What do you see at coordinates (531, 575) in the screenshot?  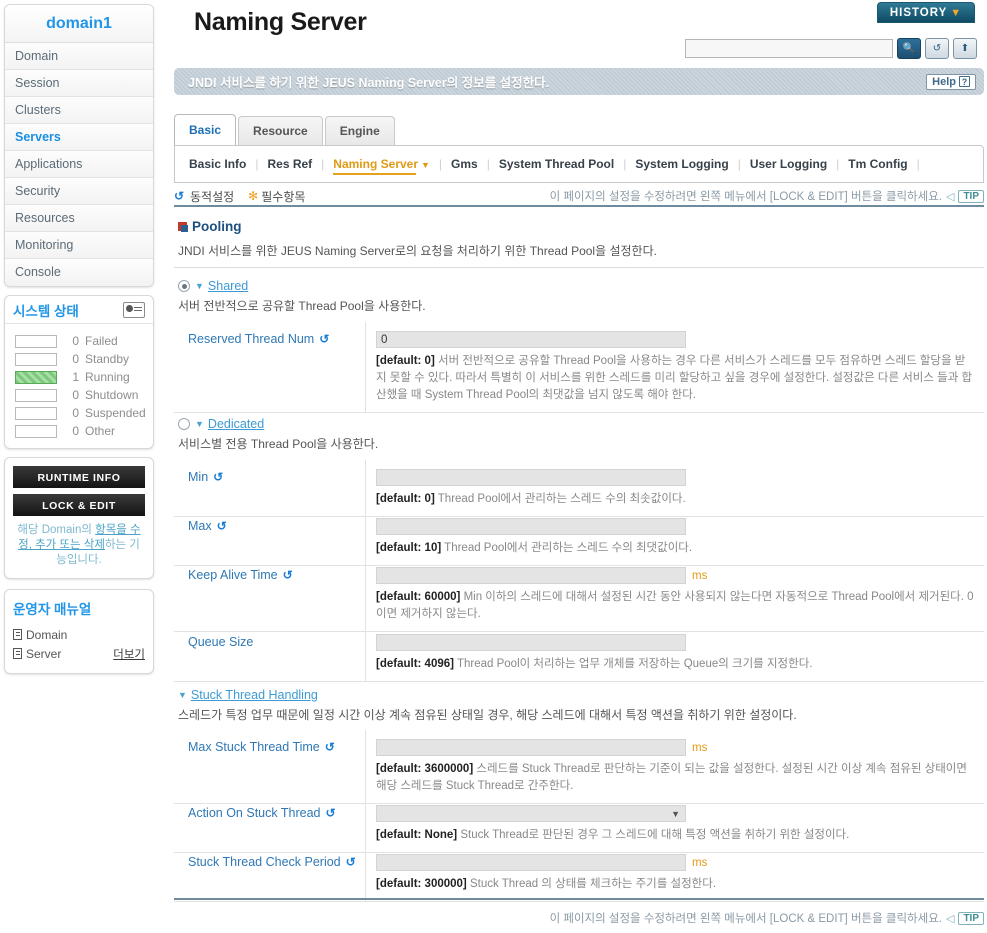 I see `keep-alive-time-input` at bounding box center [531, 575].